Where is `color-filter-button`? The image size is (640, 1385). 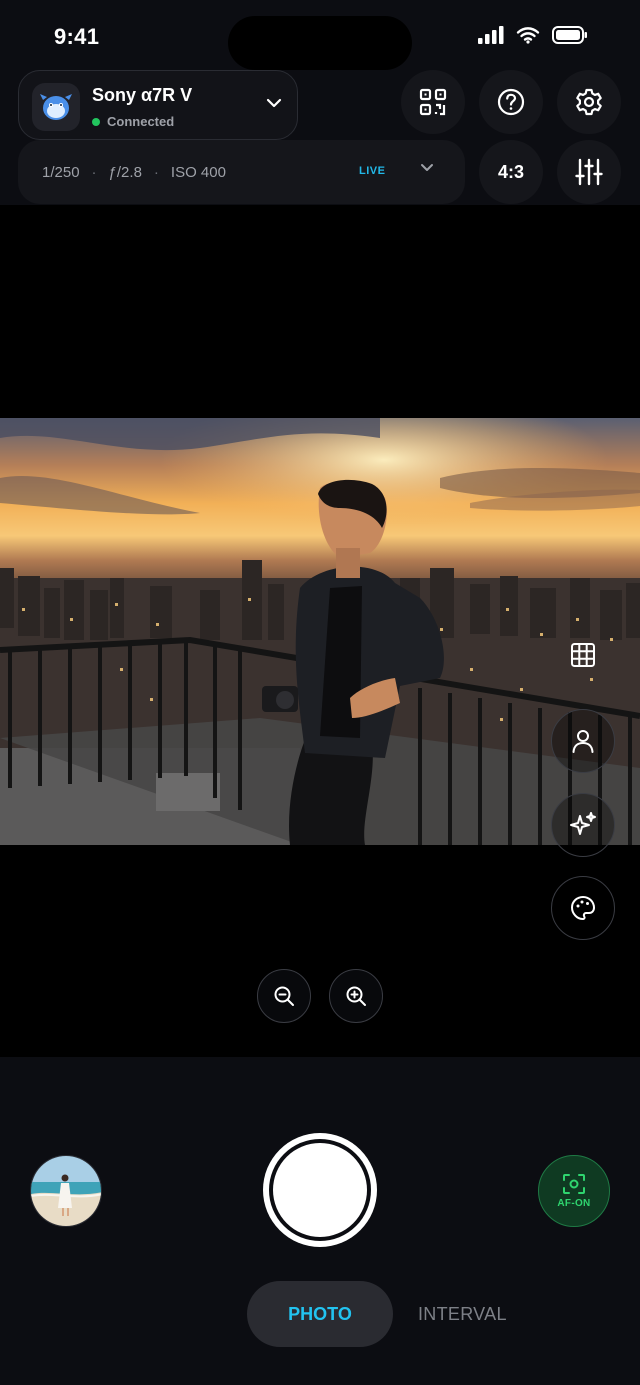 color-filter-button is located at coordinates (583, 908).